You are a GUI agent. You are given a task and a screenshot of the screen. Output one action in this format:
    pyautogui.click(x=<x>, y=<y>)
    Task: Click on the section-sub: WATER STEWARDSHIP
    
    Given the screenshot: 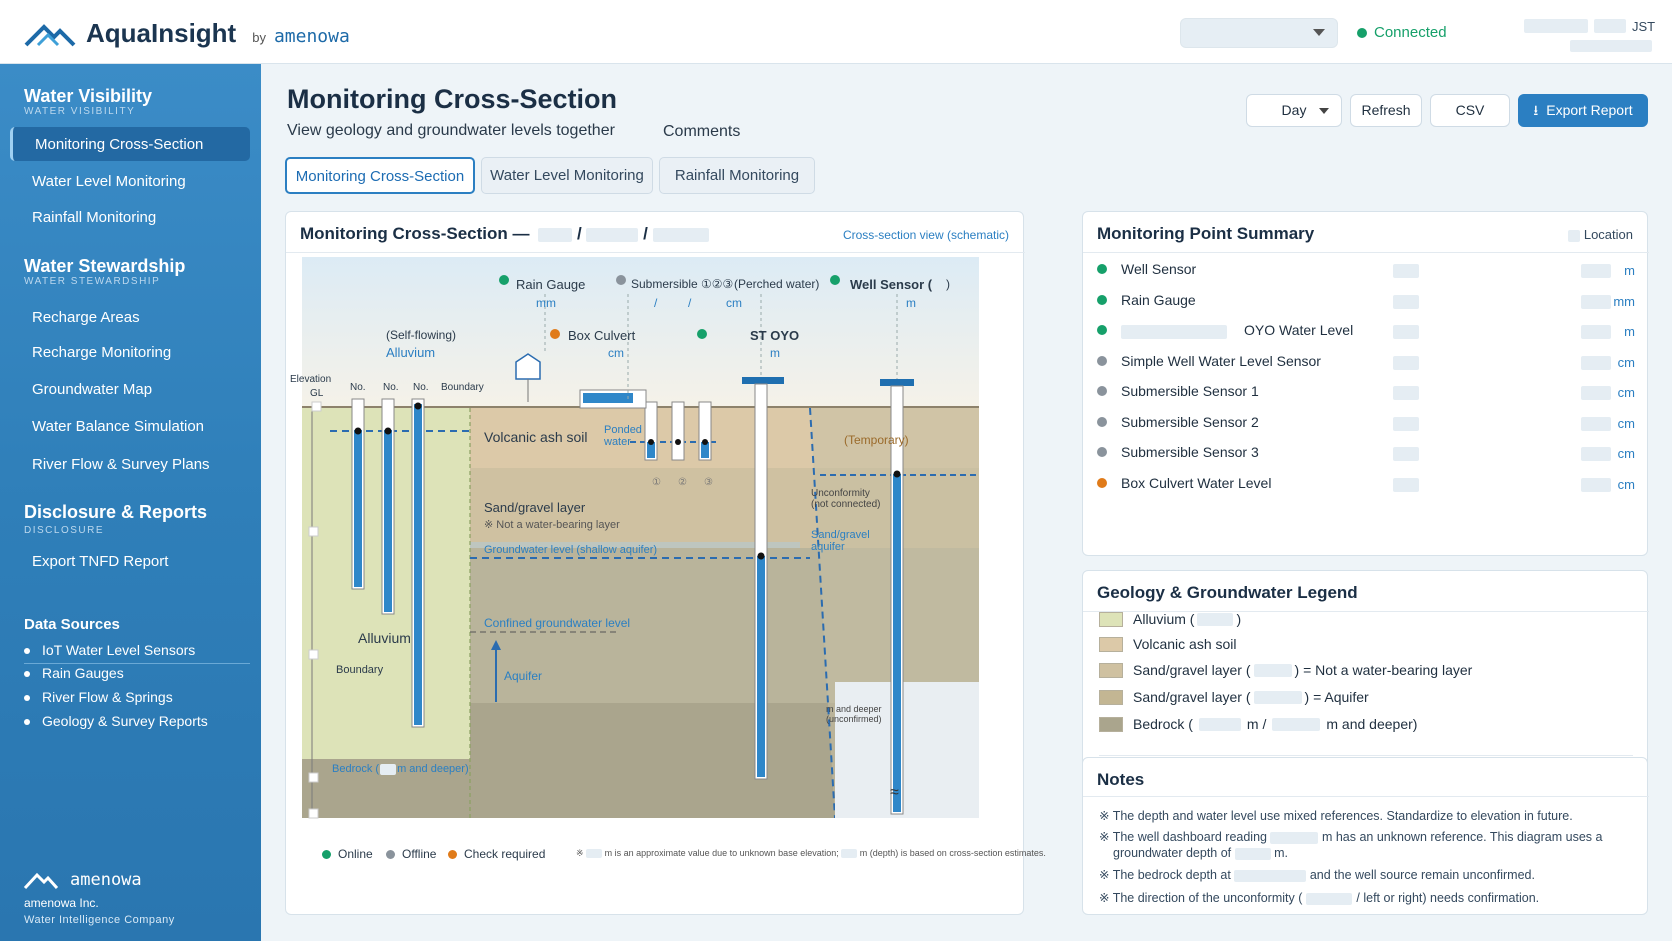 What is the action you would take?
    pyautogui.click(x=92, y=281)
    